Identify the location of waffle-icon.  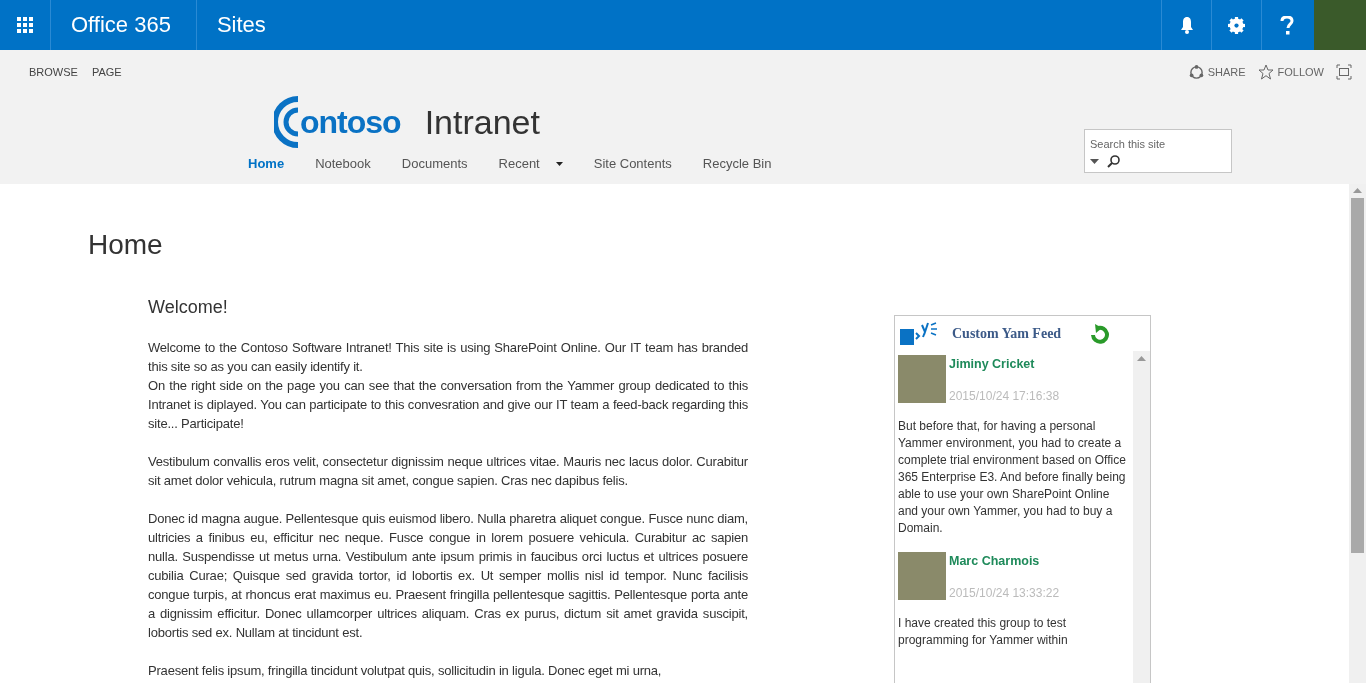
(25, 25).